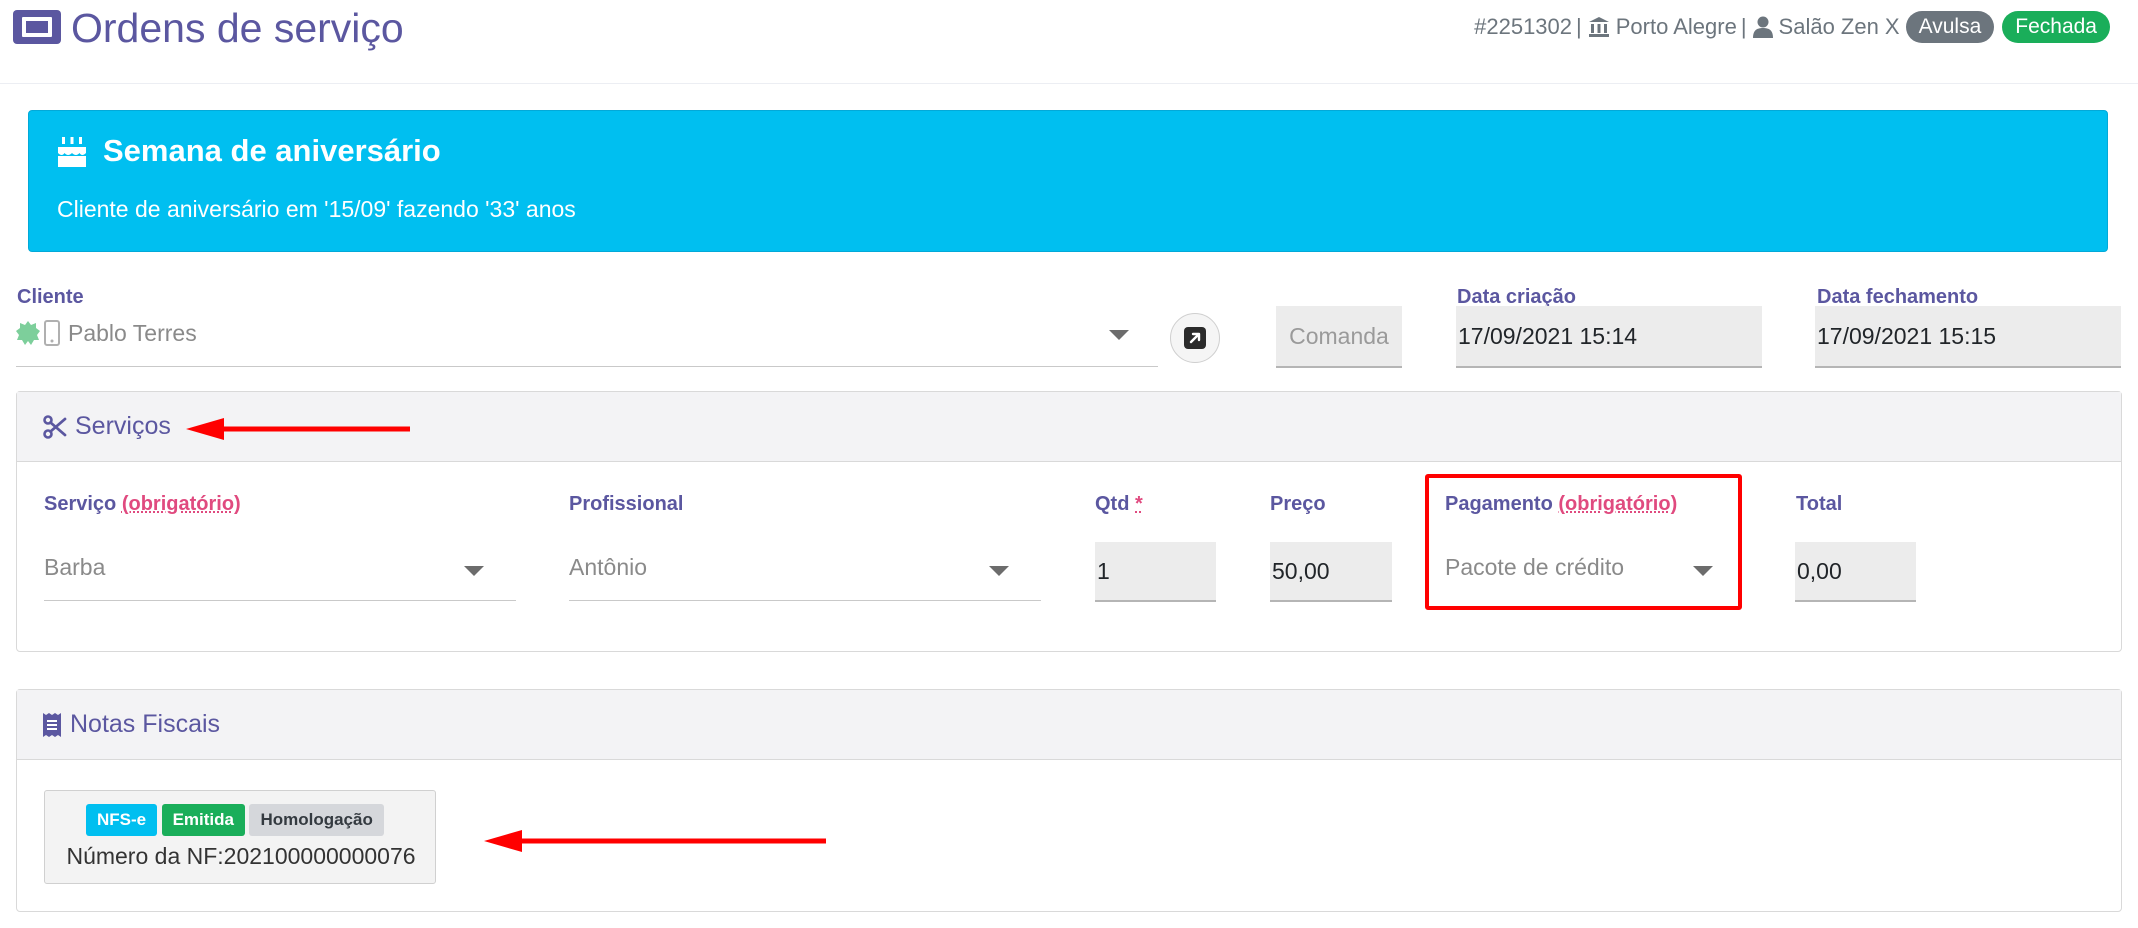  What do you see at coordinates (122, 820) in the screenshot?
I see `nfse-badge: NFS-e` at bounding box center [122, 820].